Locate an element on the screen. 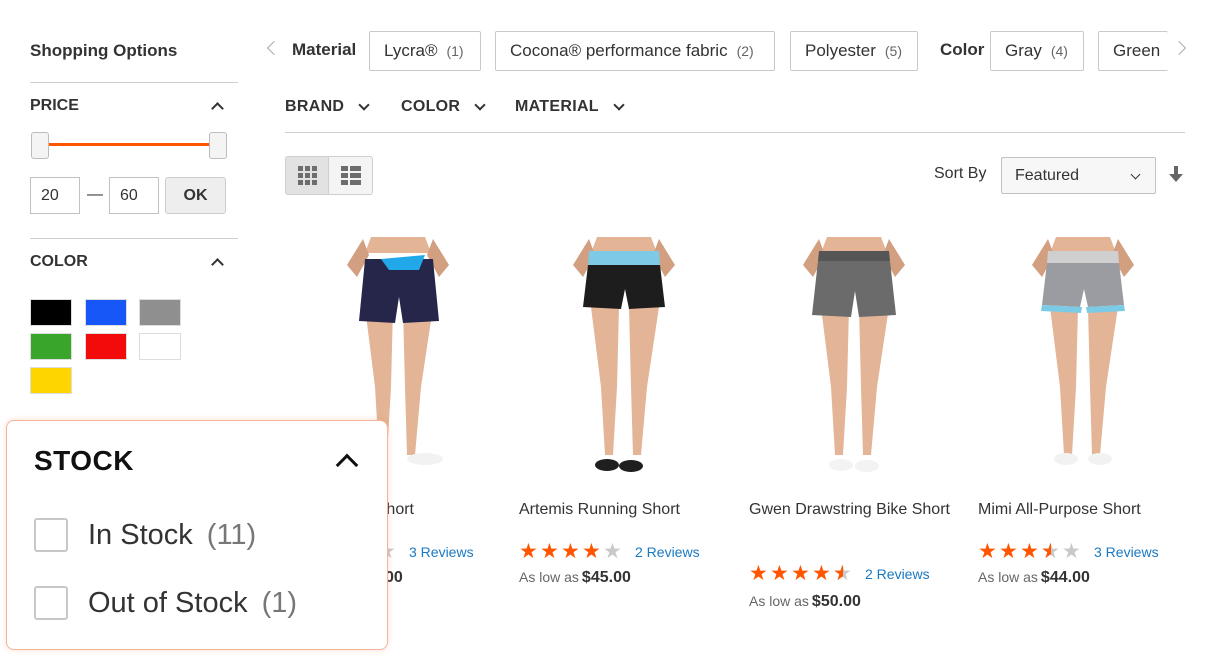 Image resolution: width=1216 pixels, height=656 pixels. list-icon is located at coordinates (350, 175).